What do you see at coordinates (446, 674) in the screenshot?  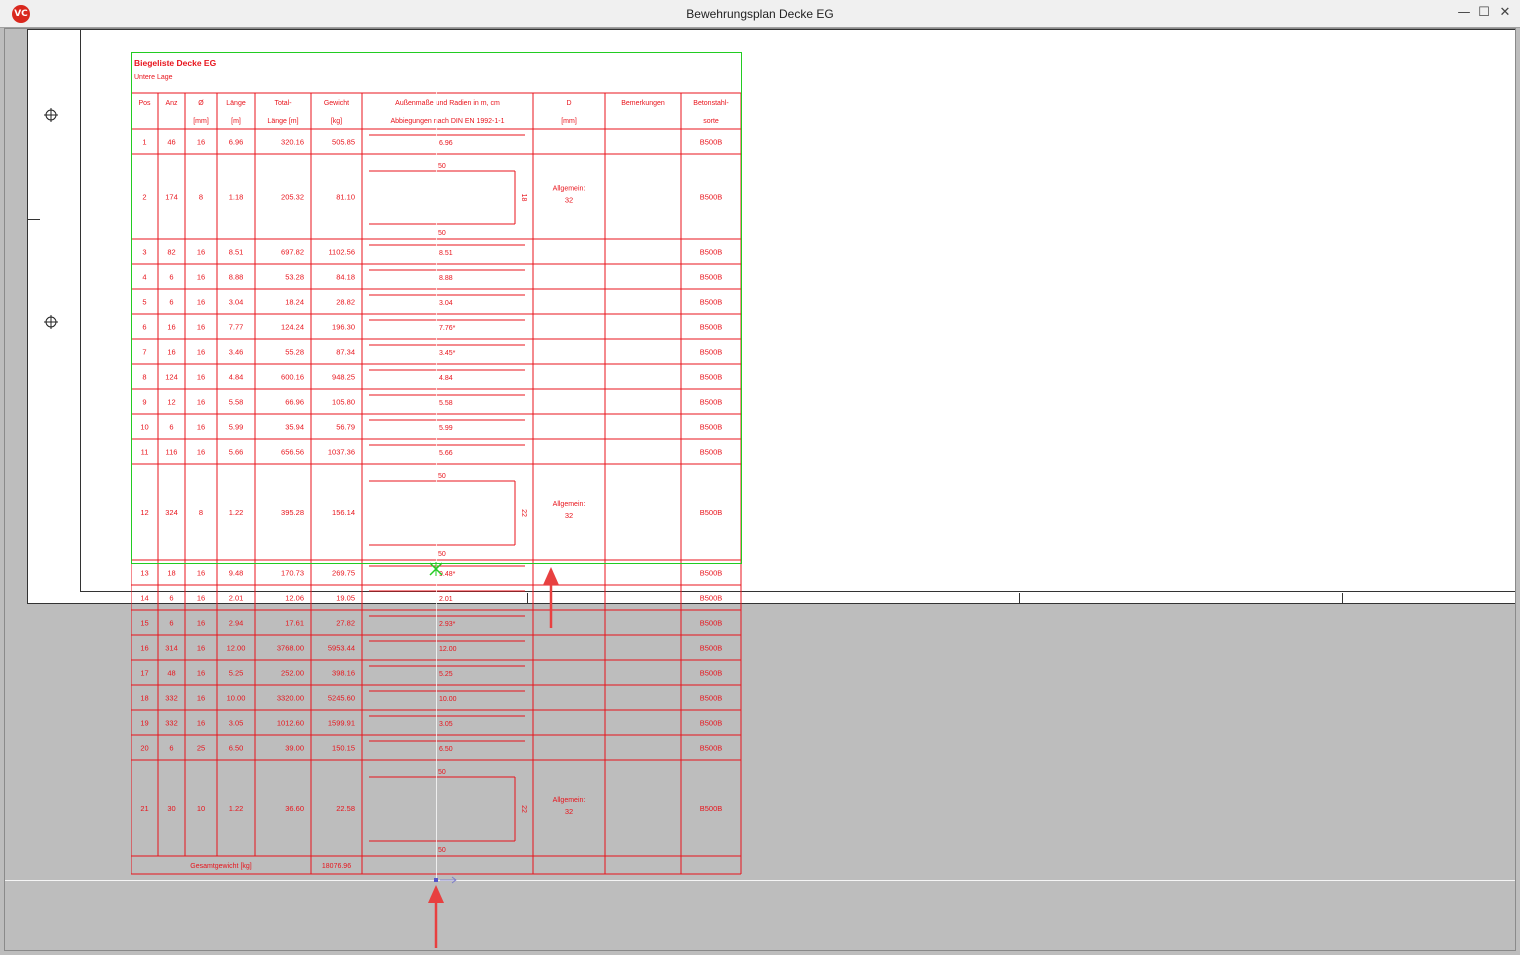 I see `bar-length-label: 5.25` at bounding box center [446, 674].